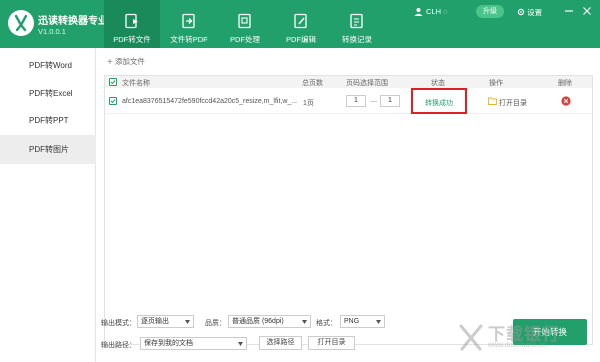 The height and width of the screenshot is (362, 600). I want to click on history-icon, so click(356, 21).